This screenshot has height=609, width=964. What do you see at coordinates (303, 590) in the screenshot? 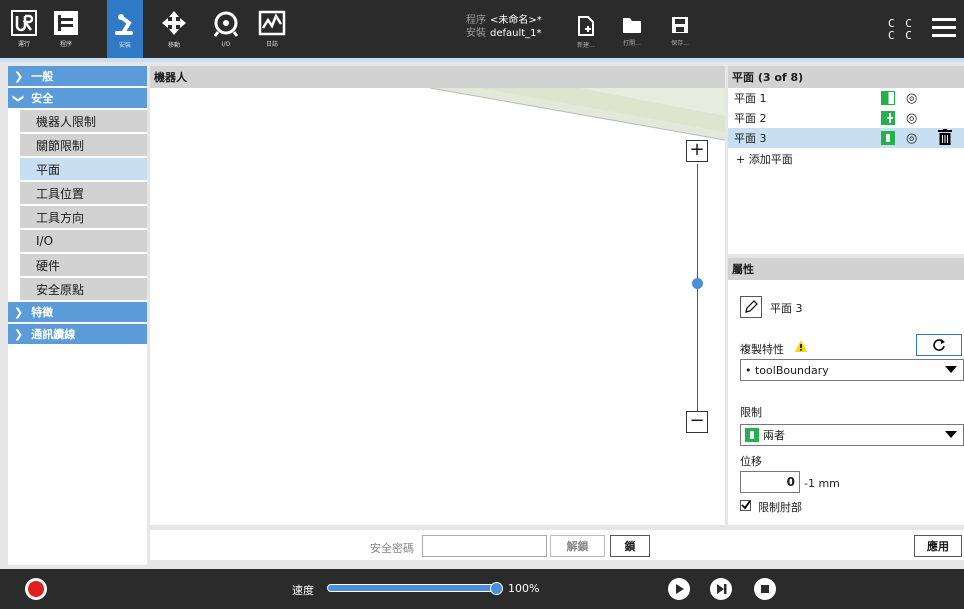
I see `speed-label: 速度` at bounding box center [303, 590].